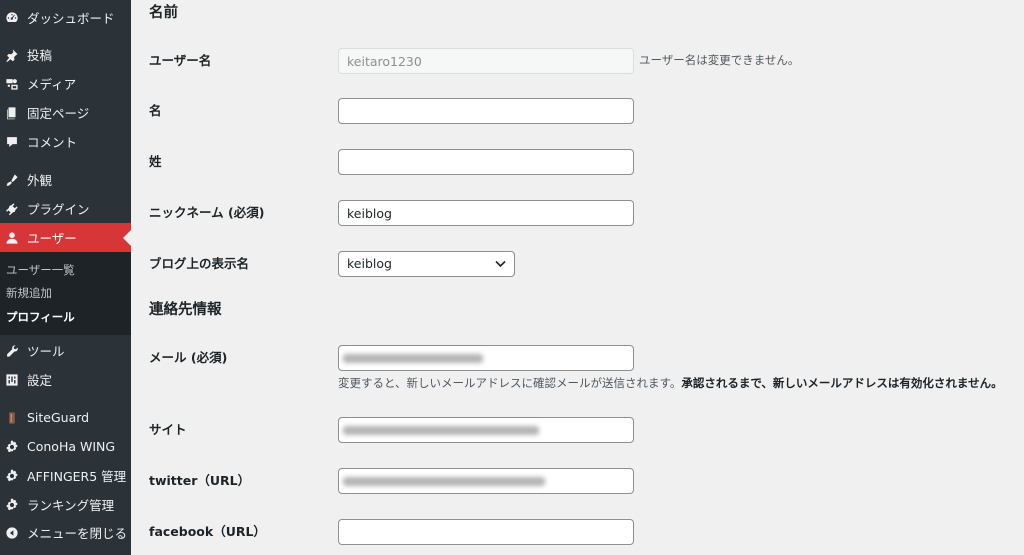 The height and width of the screenshot is (555, 1024). What do you see at coordinates (40, 380) in the screenshot?
I see `sidebar-item-label: 設定` at bounding box center [40, 380].